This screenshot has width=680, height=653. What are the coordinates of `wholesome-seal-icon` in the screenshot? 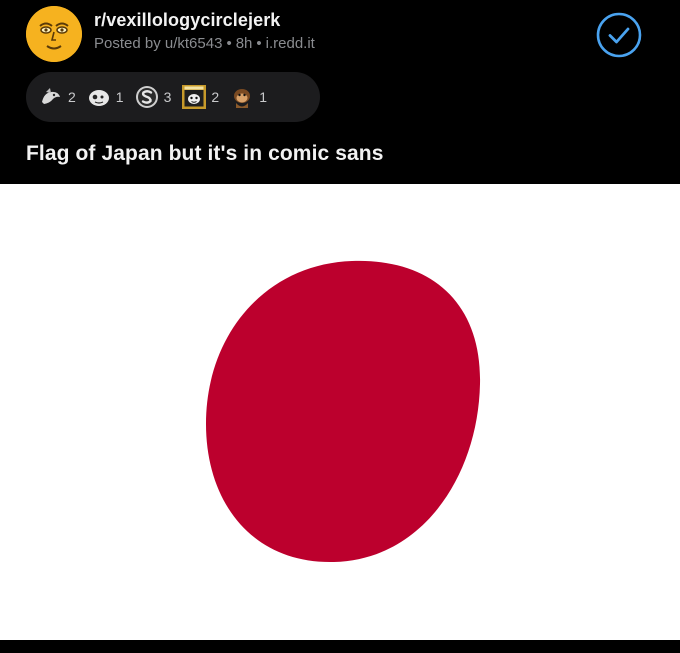 It's located at (51, 96).